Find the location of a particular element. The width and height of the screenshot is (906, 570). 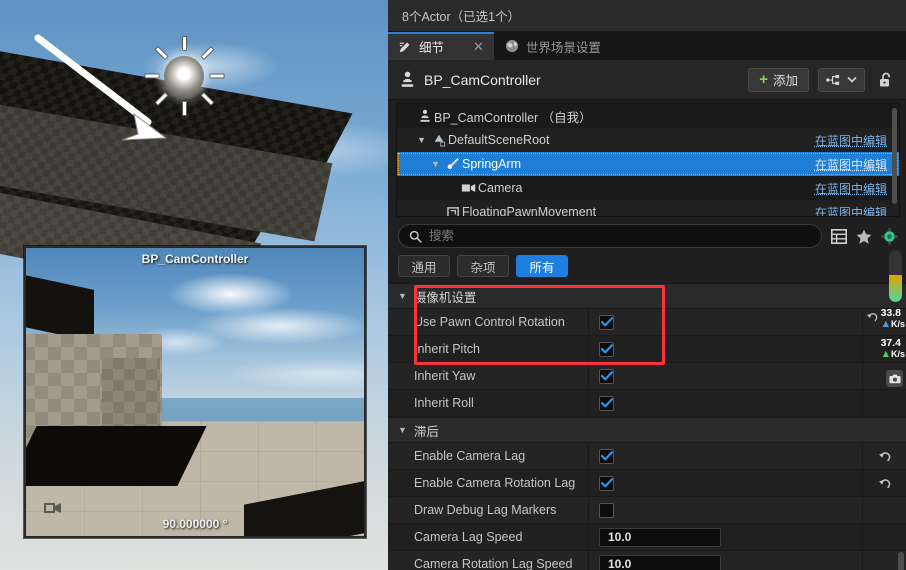

tab-close-icon: ✕ is located at coordinates (478, 46).